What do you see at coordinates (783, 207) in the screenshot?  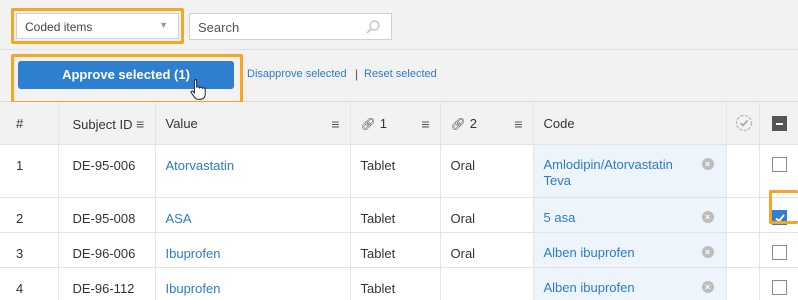 I see `checkbox-highlight` at bounding box center [783, 207].